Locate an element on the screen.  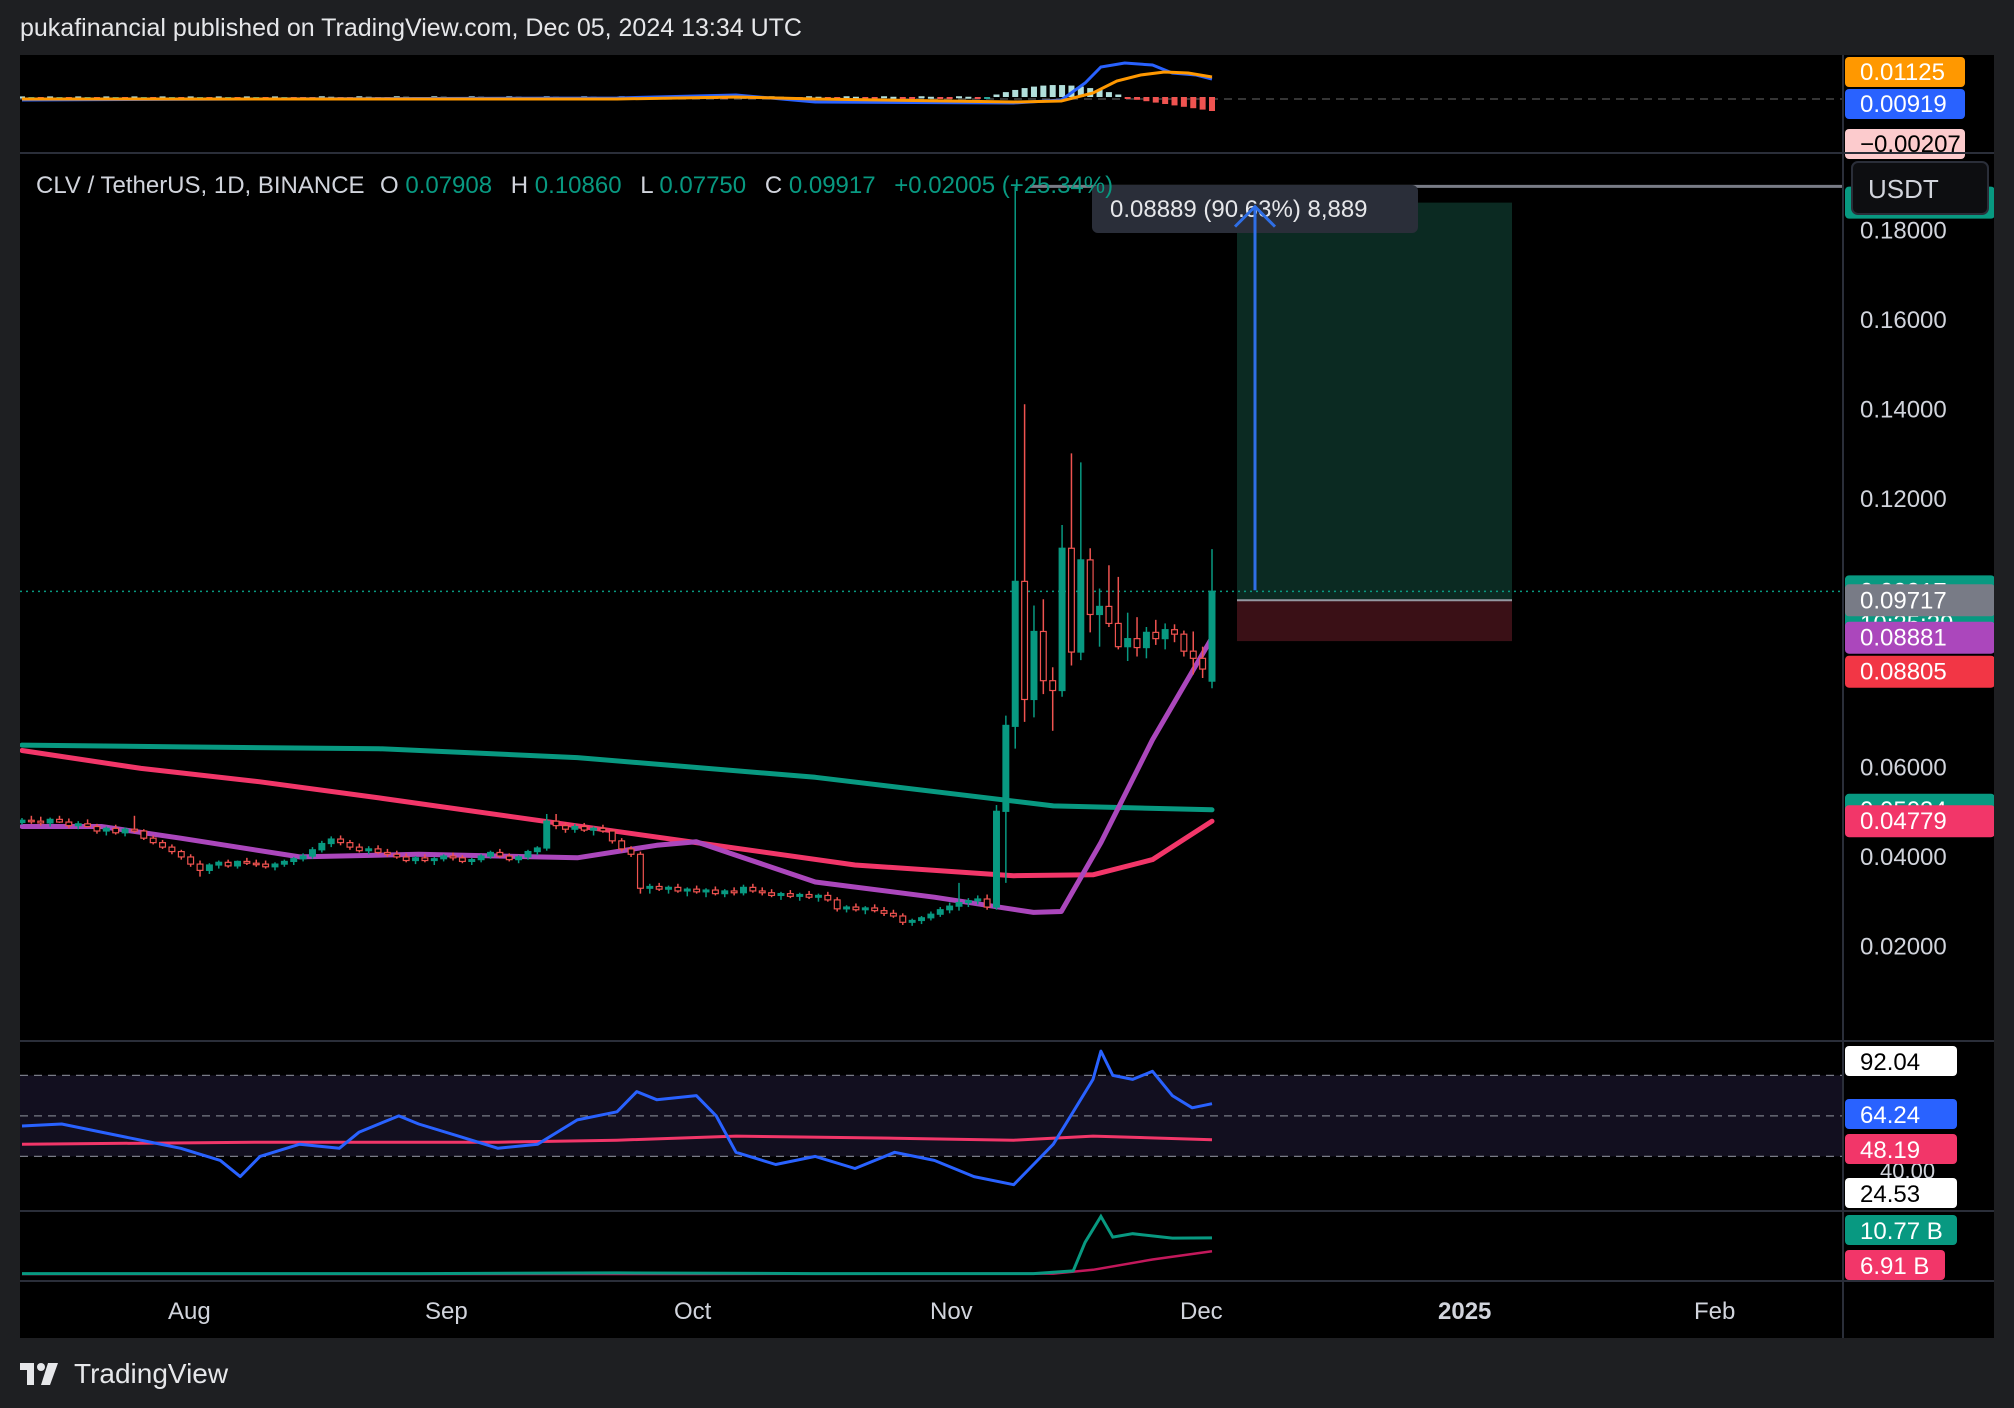
volume-line is located at coordinates (617, 1244).